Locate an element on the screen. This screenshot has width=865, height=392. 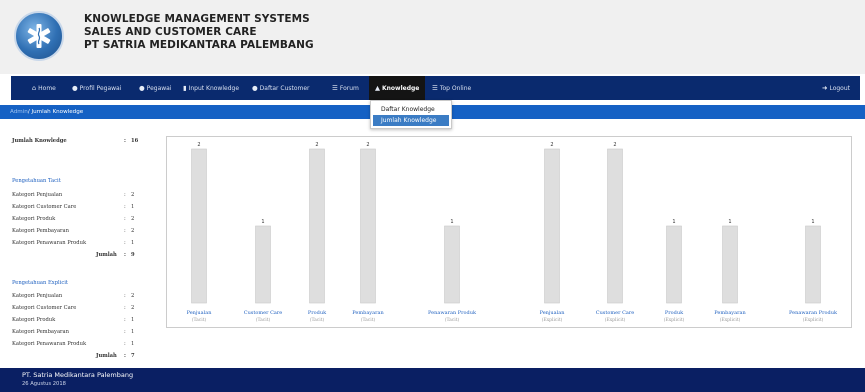
explicit-row-label: Kategori Pembayaran is located at coordinates (40, 332).